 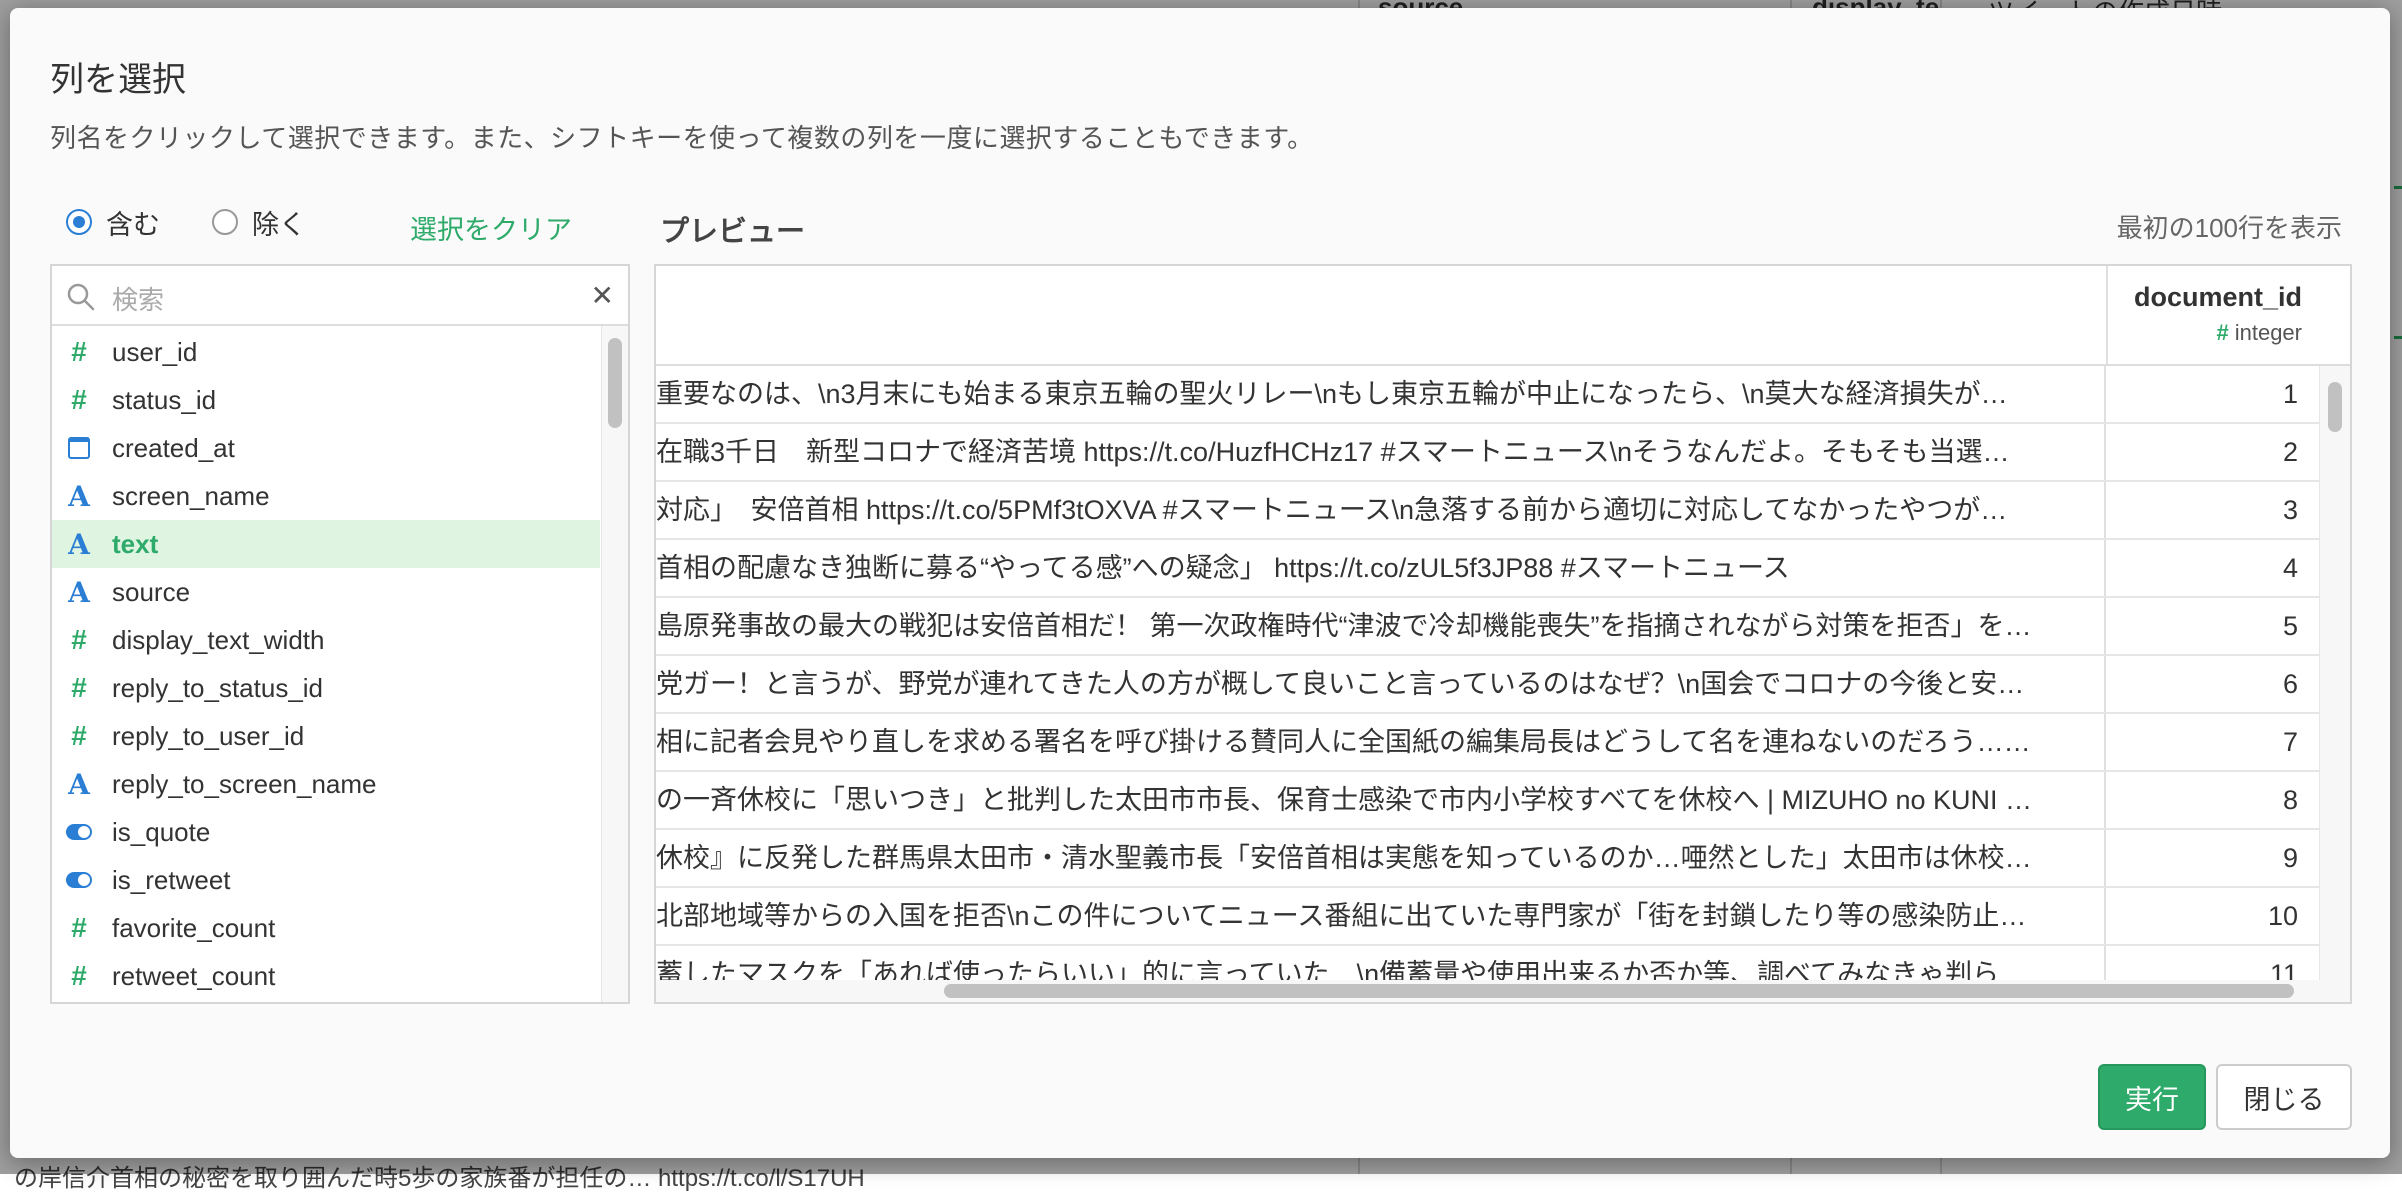 I want to click on column-item-screen-name: Ascreen_name, so click(x=326, y=496).